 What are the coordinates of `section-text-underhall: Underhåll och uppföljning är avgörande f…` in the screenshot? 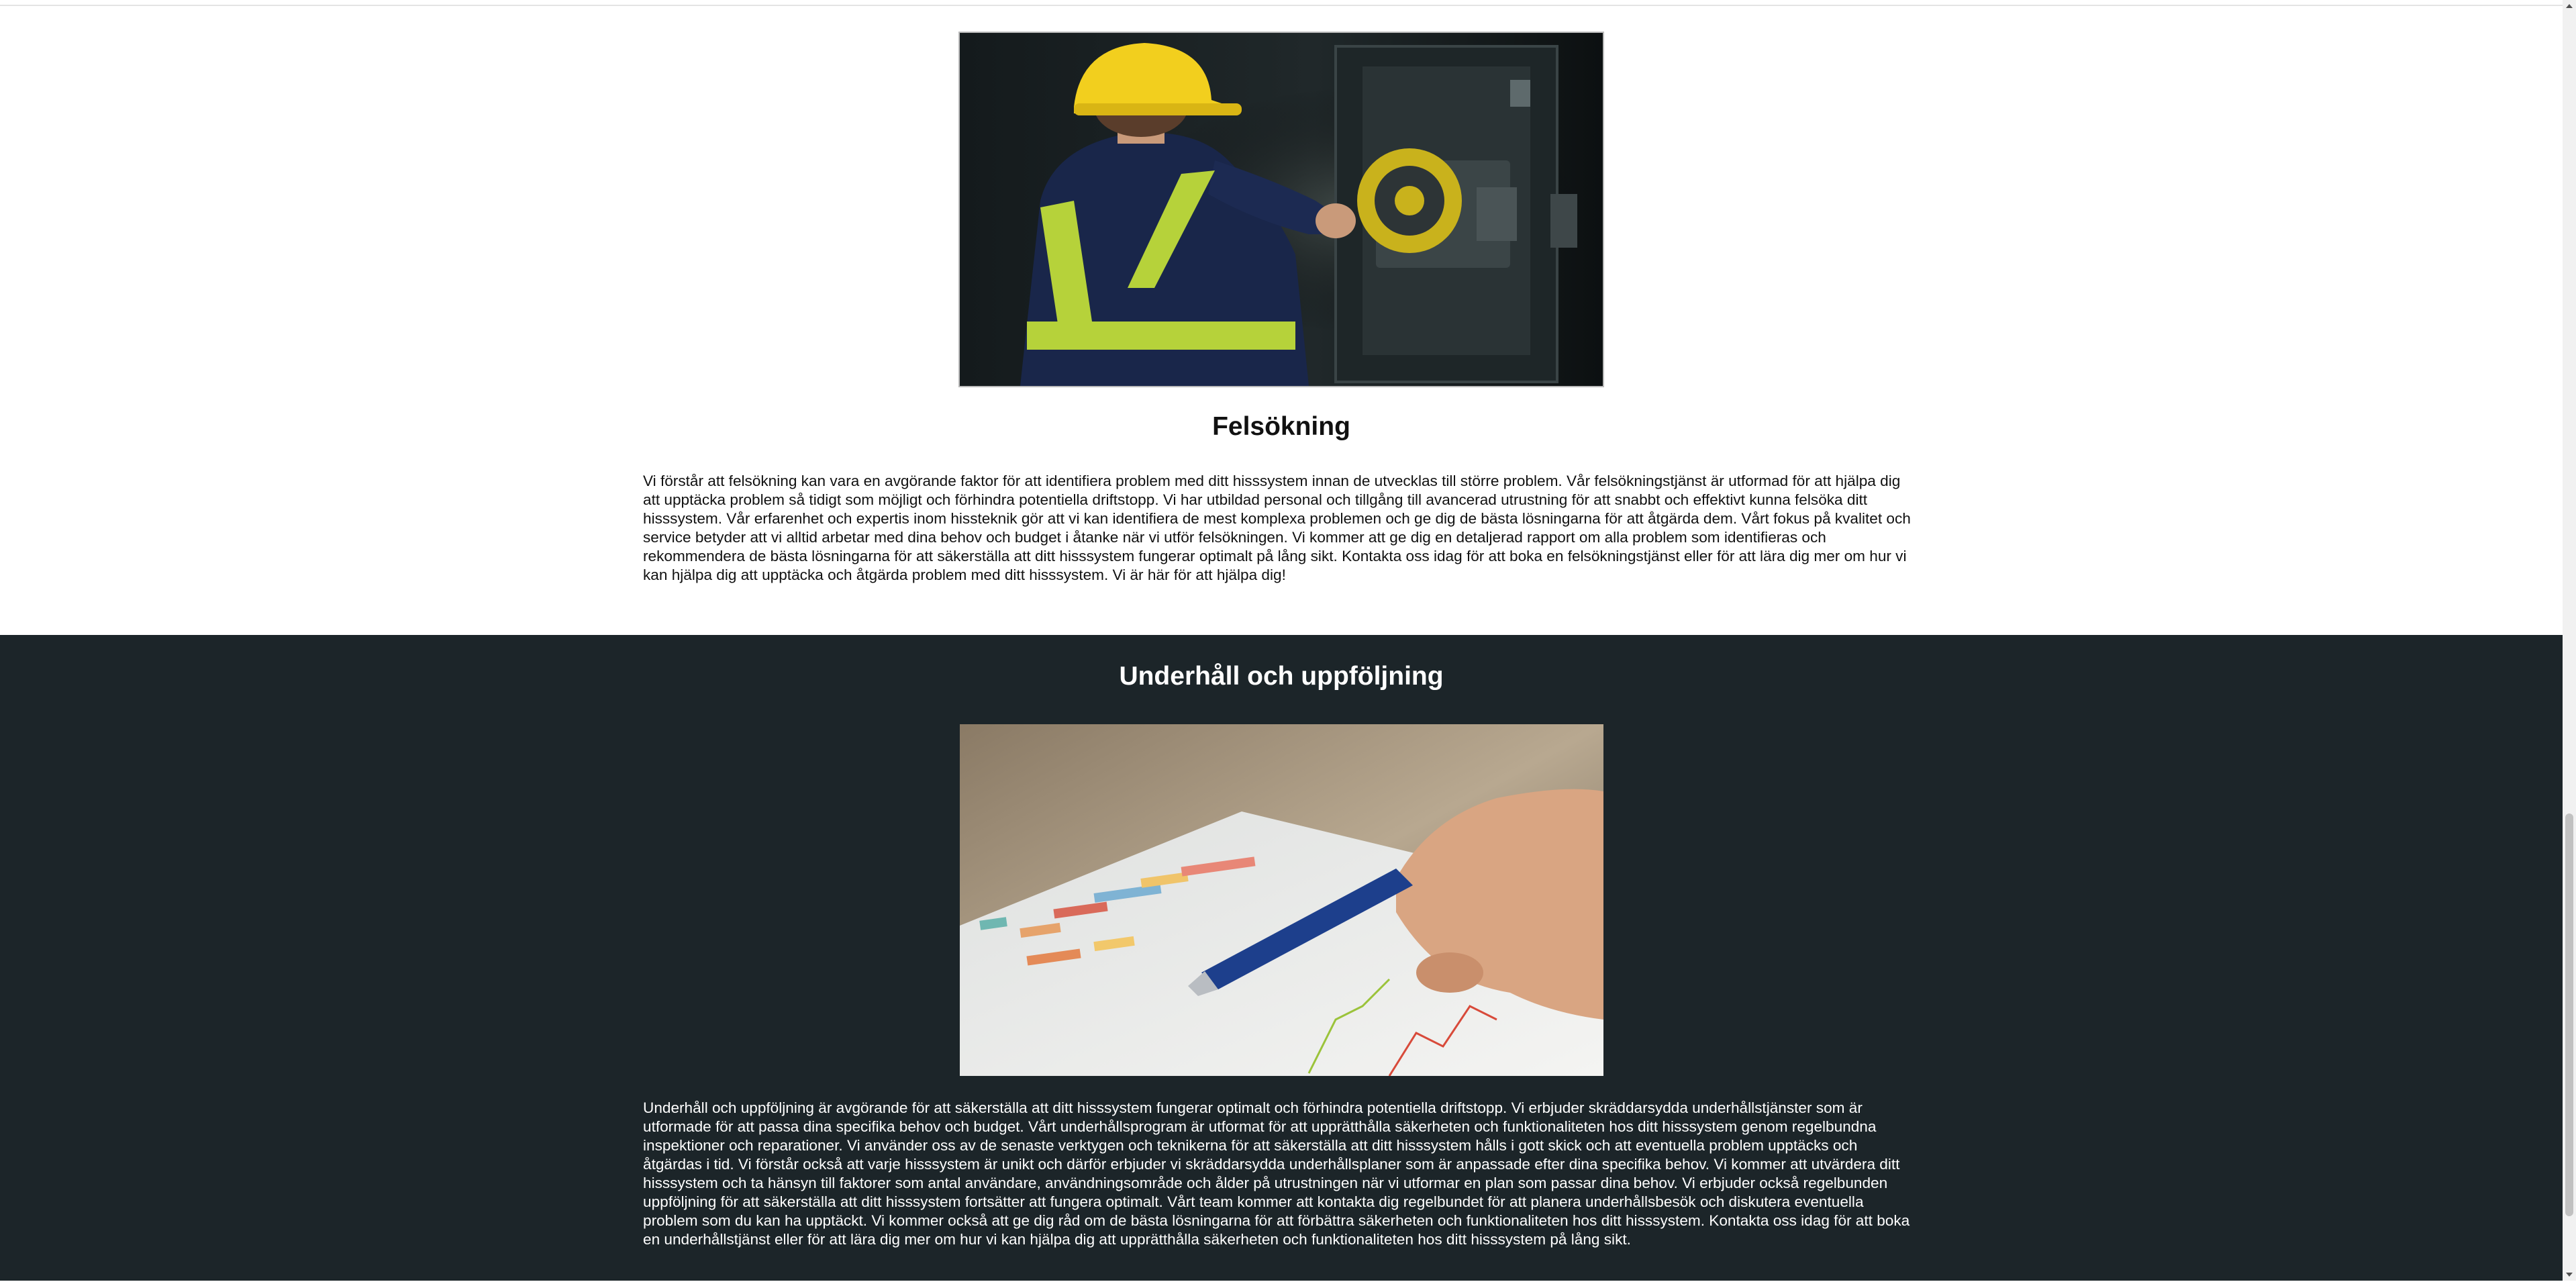 It's located at (1276, 1173).